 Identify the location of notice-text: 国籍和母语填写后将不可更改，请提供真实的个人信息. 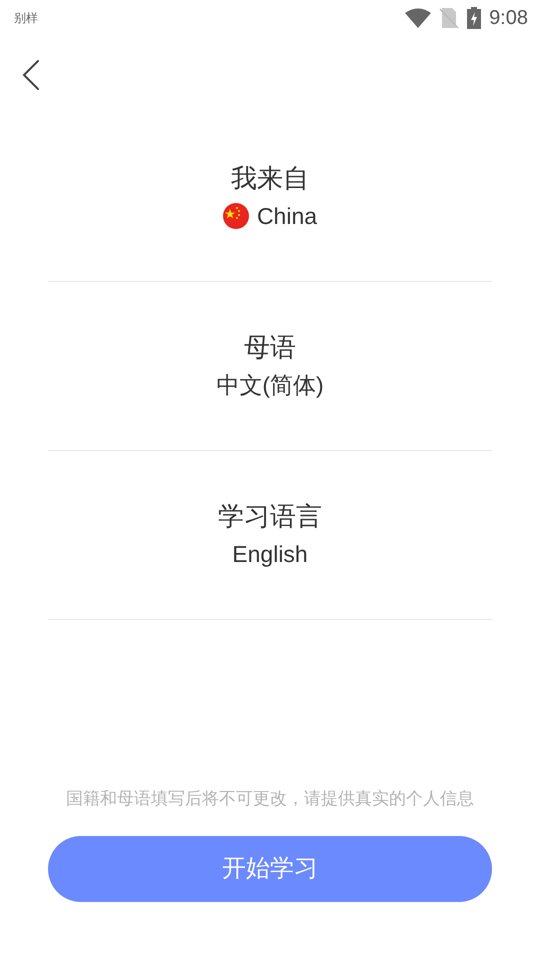
(270, 799).